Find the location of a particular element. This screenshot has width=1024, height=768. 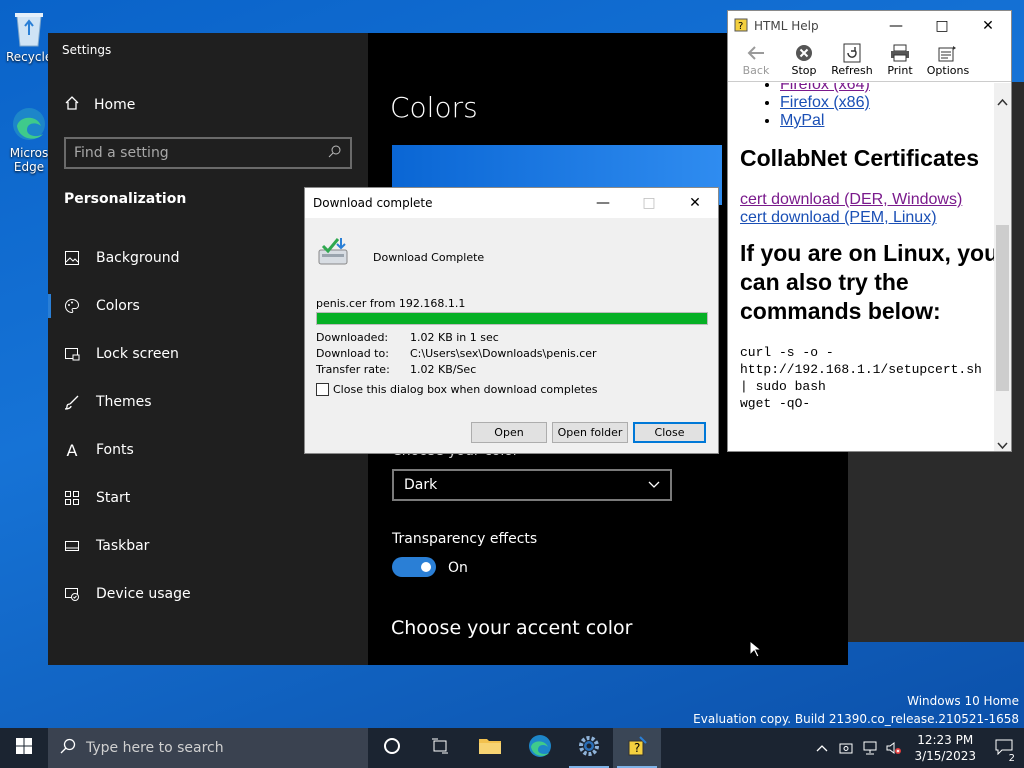

brush-icon is located at coordinates (72, 402).